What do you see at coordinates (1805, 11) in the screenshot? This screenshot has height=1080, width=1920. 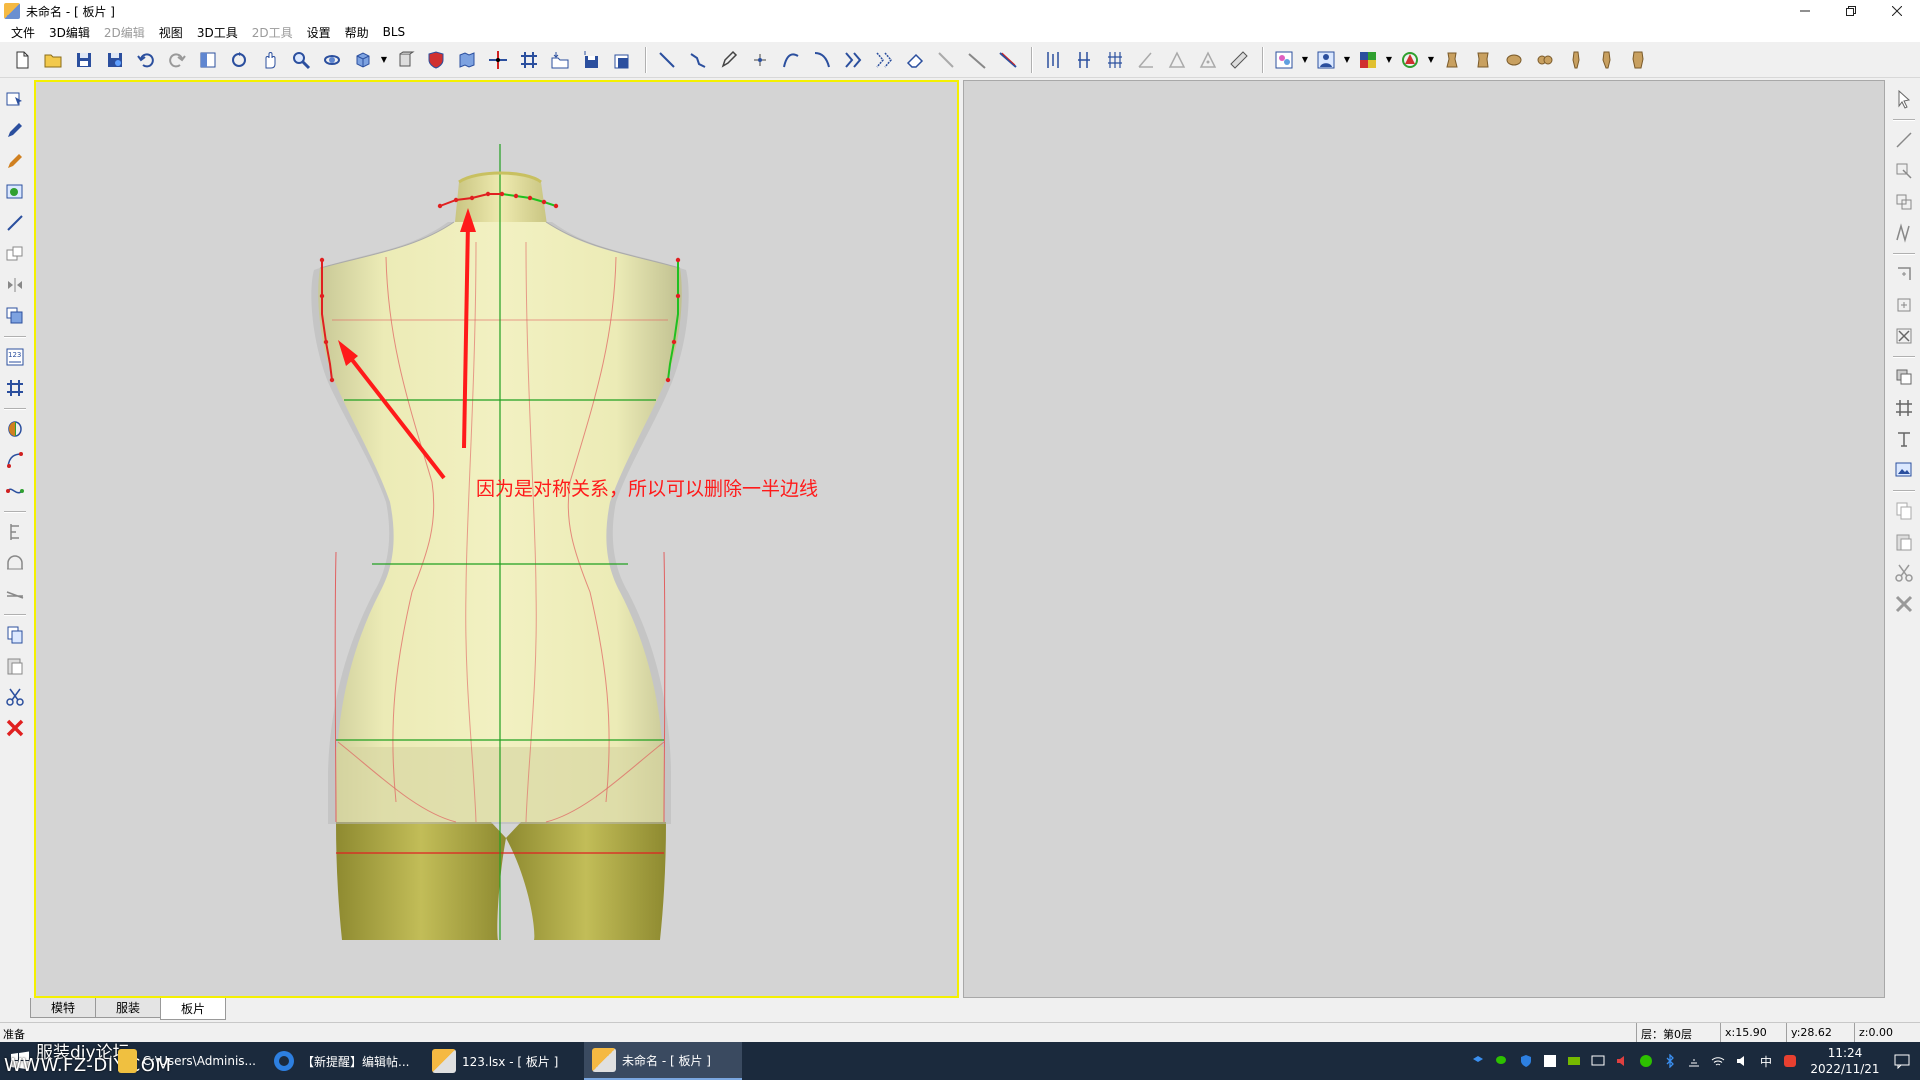 I see `minimize-button` at bounding box center [1805, 11].